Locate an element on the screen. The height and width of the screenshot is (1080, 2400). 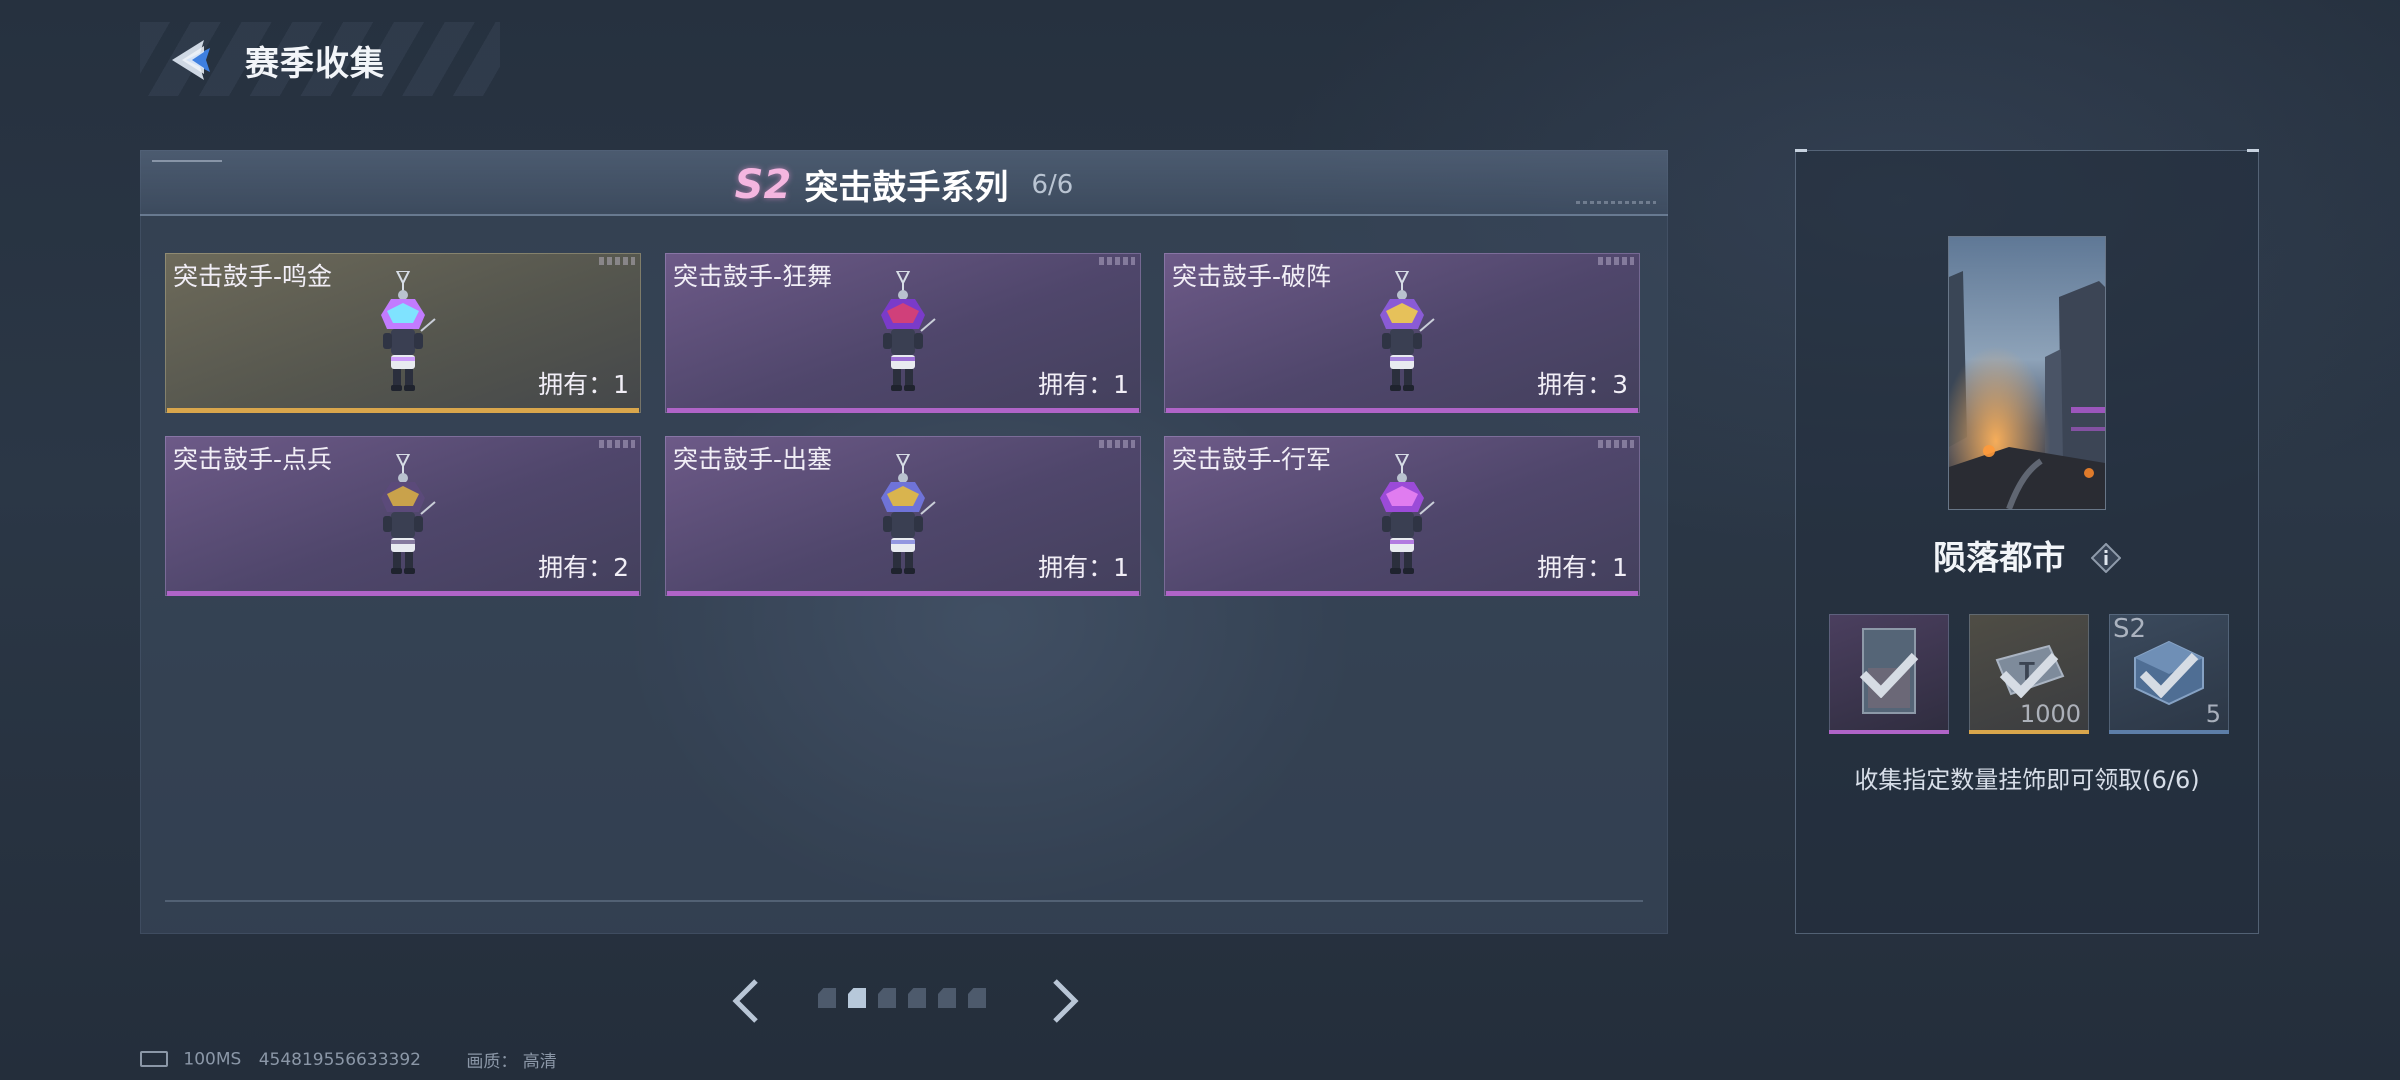
status-bar: 100MS 454819556633392 画质： 高清 is located at coordinates (348, 1059).